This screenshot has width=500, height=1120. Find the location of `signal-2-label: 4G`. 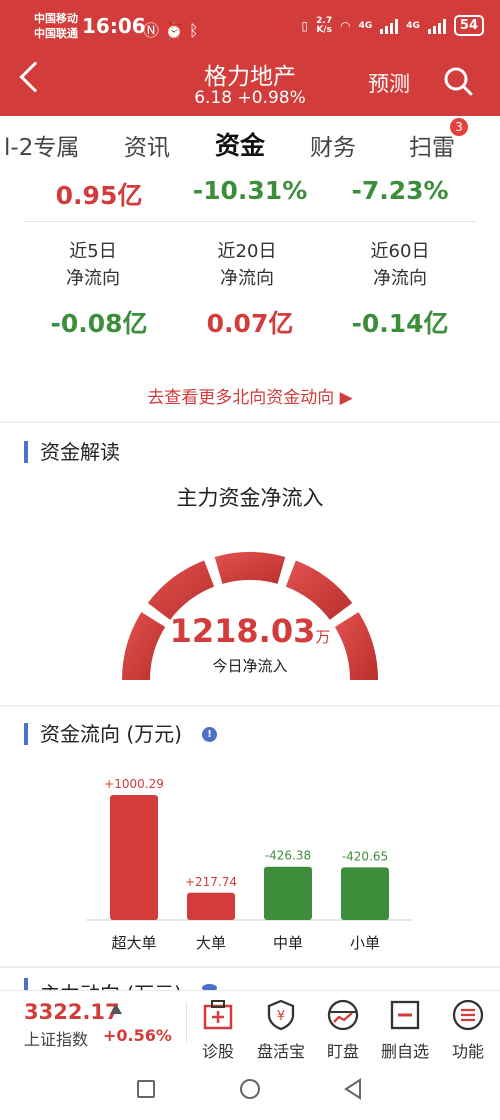

signal-2-label: 4G is located at coordinates (413, 25).